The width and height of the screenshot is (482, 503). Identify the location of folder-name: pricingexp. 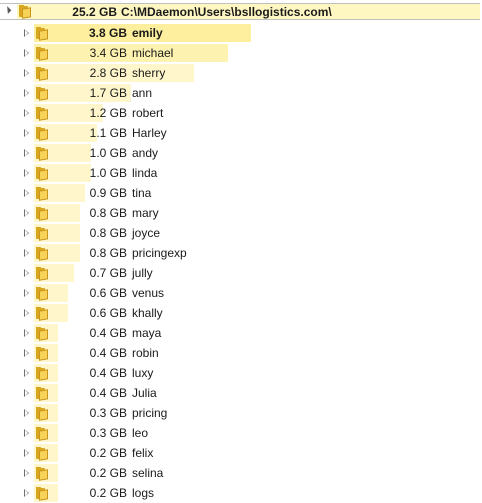
(159, 253).